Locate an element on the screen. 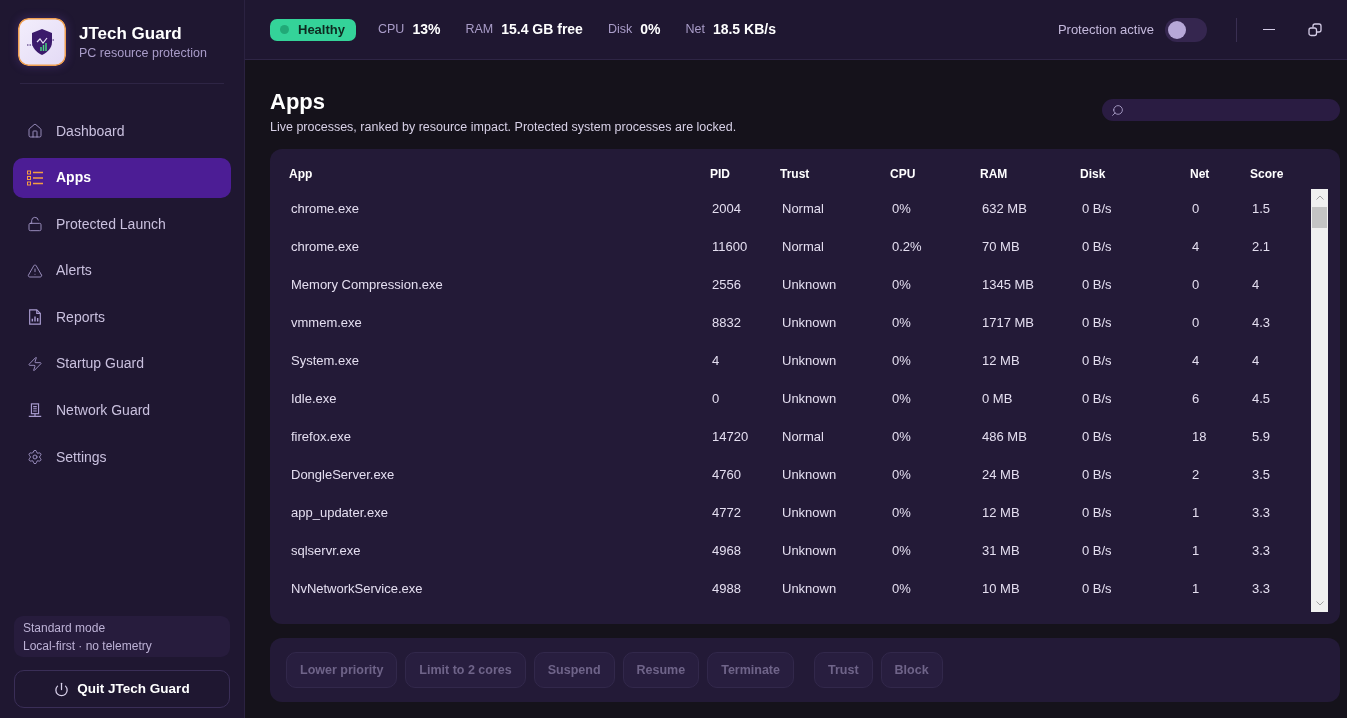  table-cell-text: 4.3 is located at coordinates (1261, 323).